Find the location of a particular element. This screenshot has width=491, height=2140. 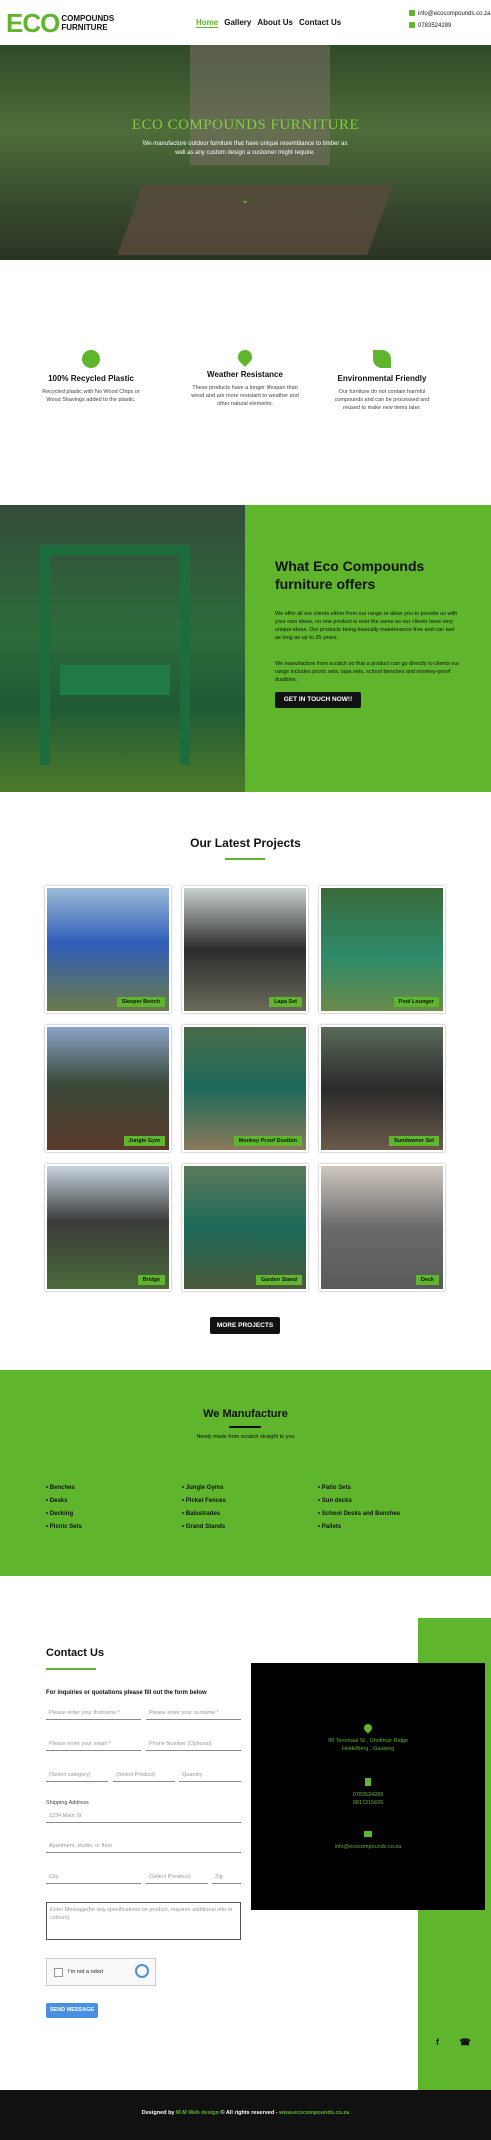

facebook-icon: f is located at coordinates (437, 2042).